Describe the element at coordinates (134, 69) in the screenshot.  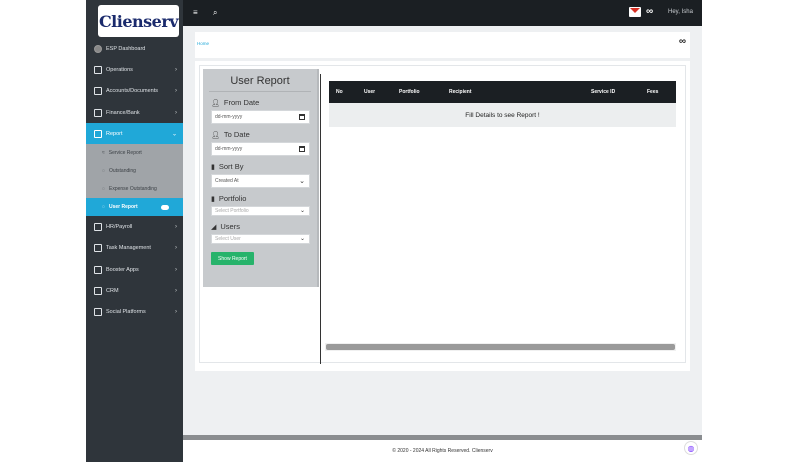
I see `sidebar-item-operations: Operations ›` at that location.